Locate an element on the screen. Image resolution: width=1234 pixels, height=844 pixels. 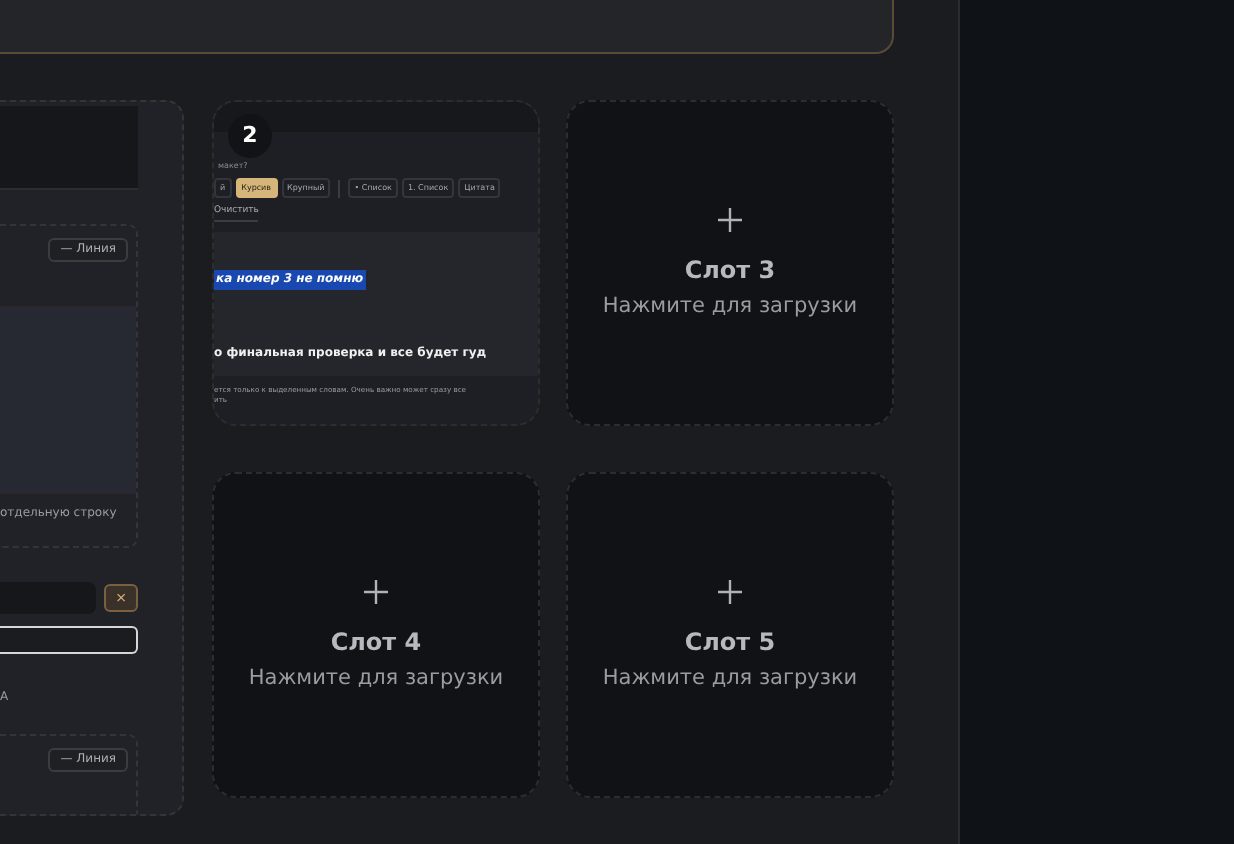
slot-title: Слот 3 is located at coordinates (730, 269).